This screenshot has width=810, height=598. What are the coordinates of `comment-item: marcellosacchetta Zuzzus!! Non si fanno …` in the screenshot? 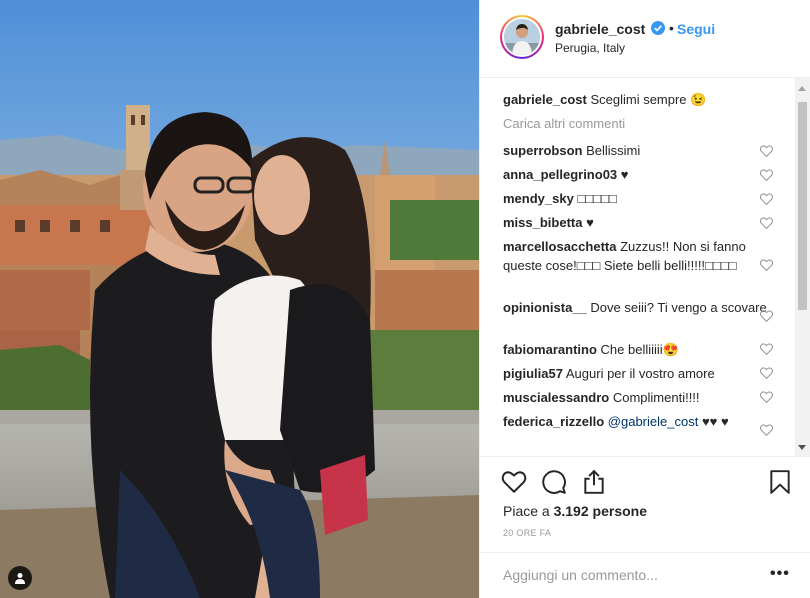 It's located at (638, 256).